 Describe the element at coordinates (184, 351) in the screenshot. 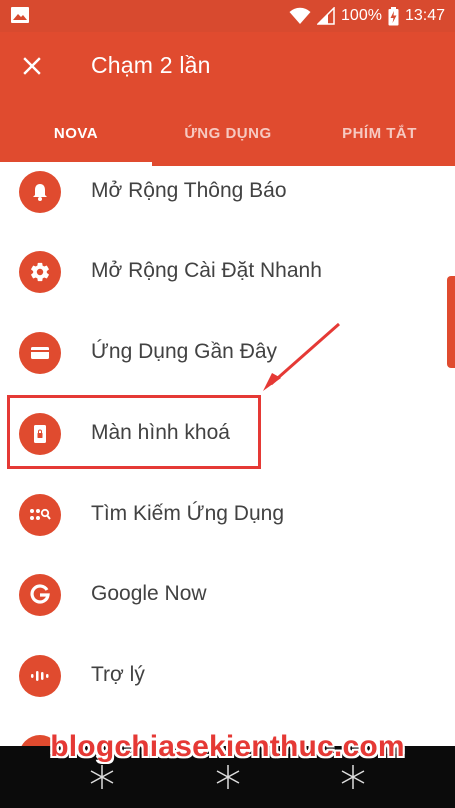

I see `list-item-label: Ứng Dụng Gần Đây` at that location.